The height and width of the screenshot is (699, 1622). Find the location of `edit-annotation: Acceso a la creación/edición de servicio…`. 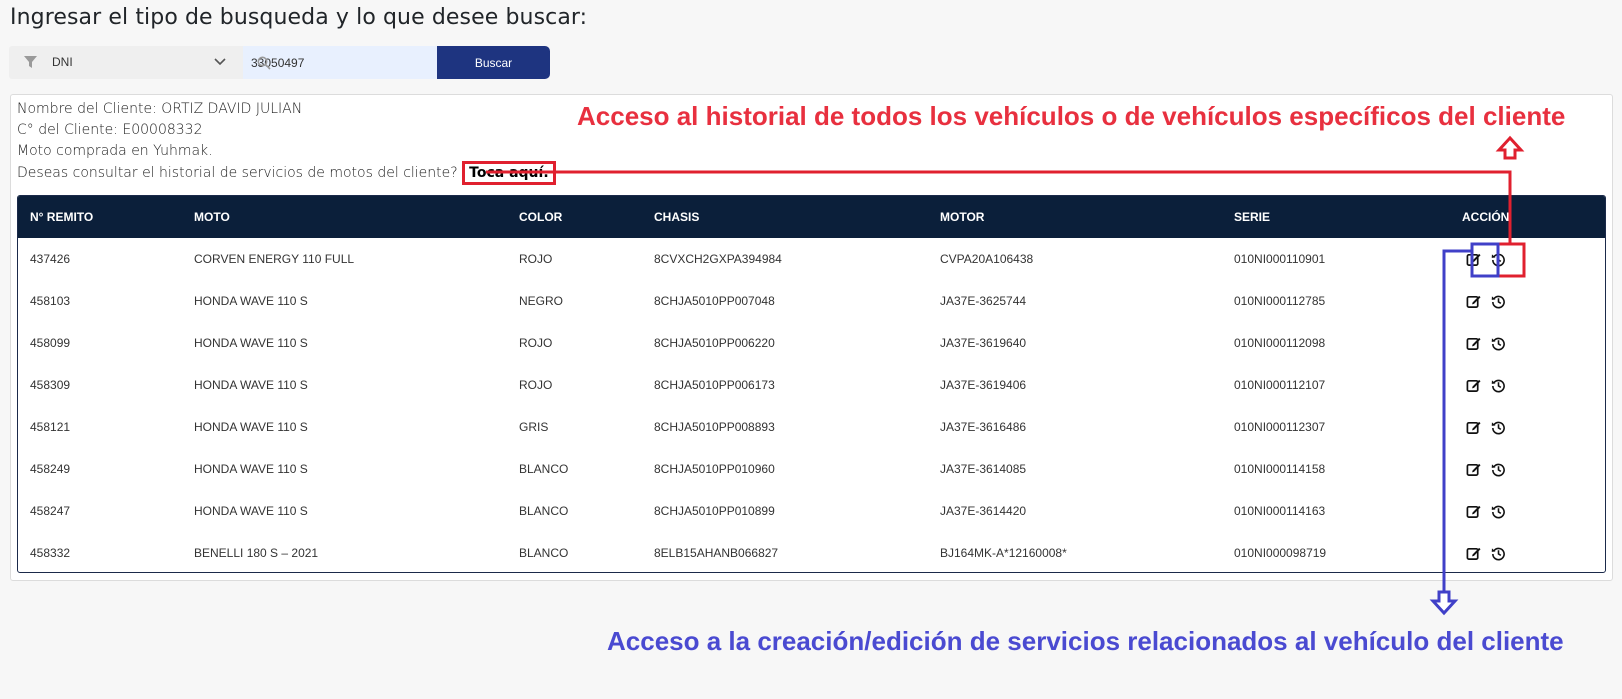

edit-annotation: Acceso a la creación/edición de servicio… is located at coordinates (1085, 641).